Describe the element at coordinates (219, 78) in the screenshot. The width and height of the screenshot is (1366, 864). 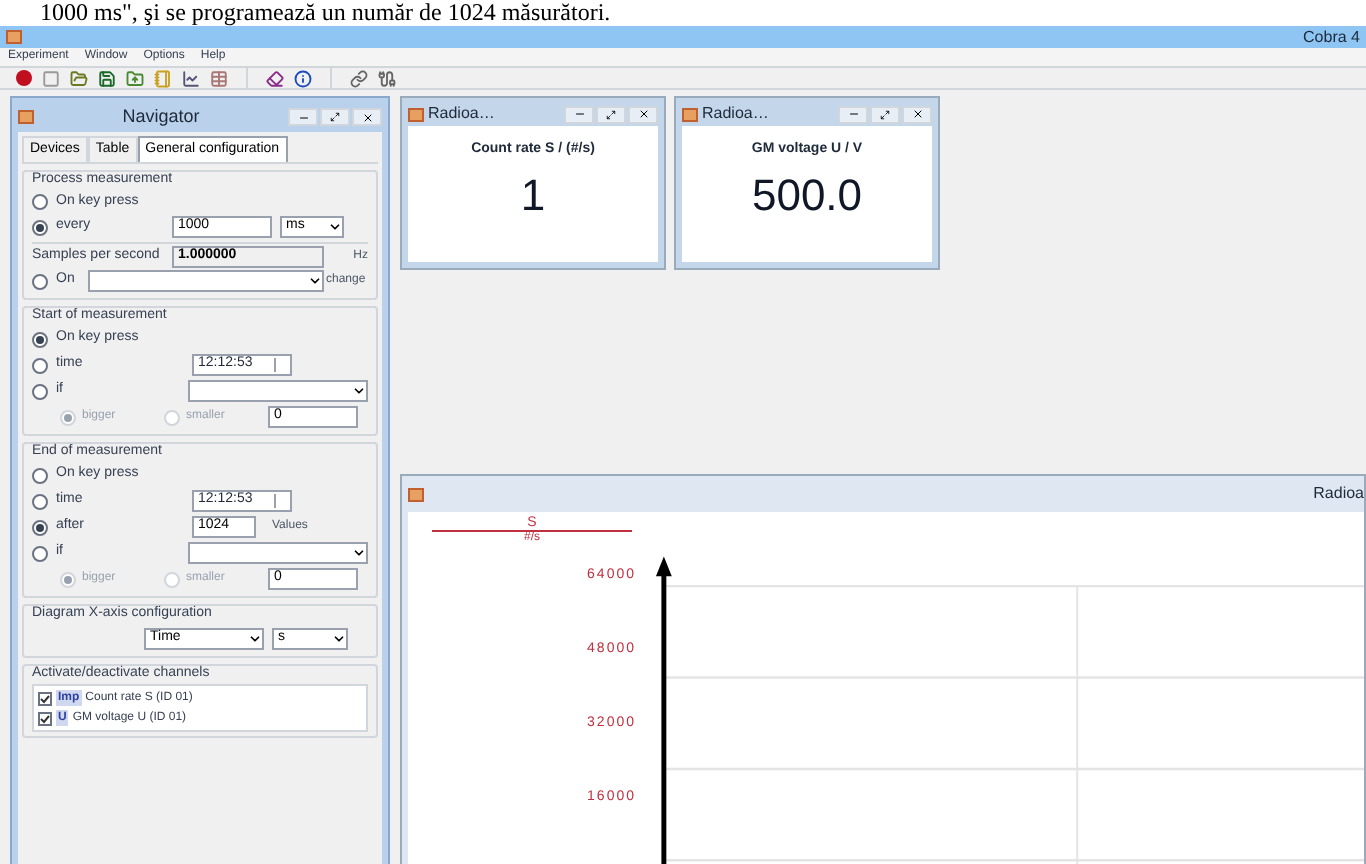
I see `table-icon` at that location.